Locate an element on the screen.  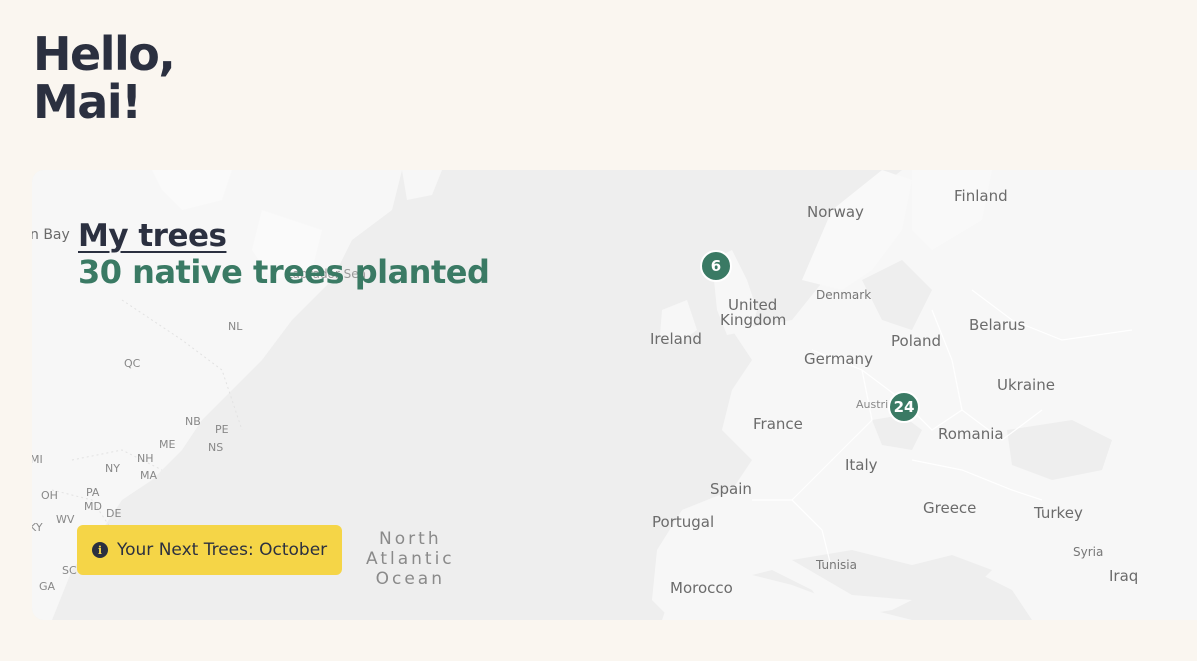
map-label-poland: Poland is located at coordinates (916, 341).